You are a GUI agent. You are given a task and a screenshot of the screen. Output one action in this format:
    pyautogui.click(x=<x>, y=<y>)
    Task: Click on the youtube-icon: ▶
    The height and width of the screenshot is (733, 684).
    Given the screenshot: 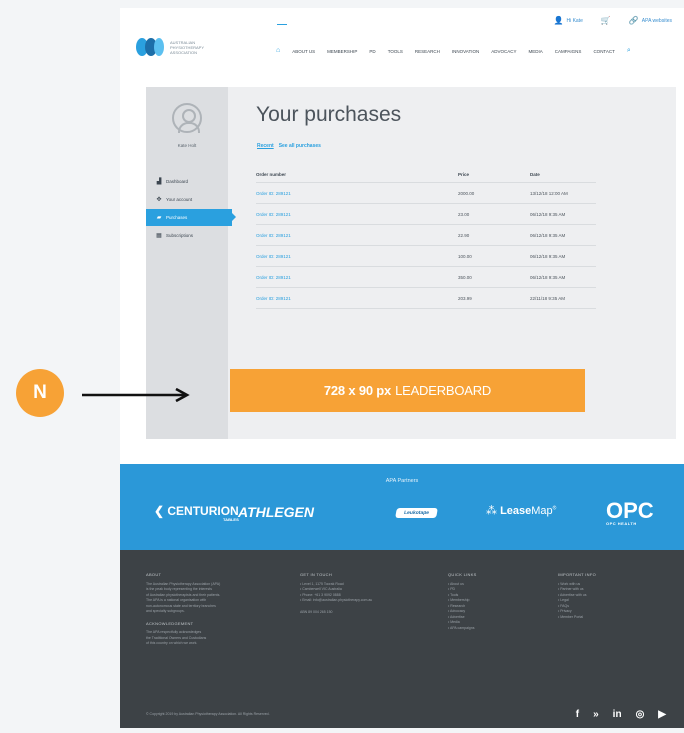 What is the action you would take?
    pyautogui.click(x=662, y=714)
    